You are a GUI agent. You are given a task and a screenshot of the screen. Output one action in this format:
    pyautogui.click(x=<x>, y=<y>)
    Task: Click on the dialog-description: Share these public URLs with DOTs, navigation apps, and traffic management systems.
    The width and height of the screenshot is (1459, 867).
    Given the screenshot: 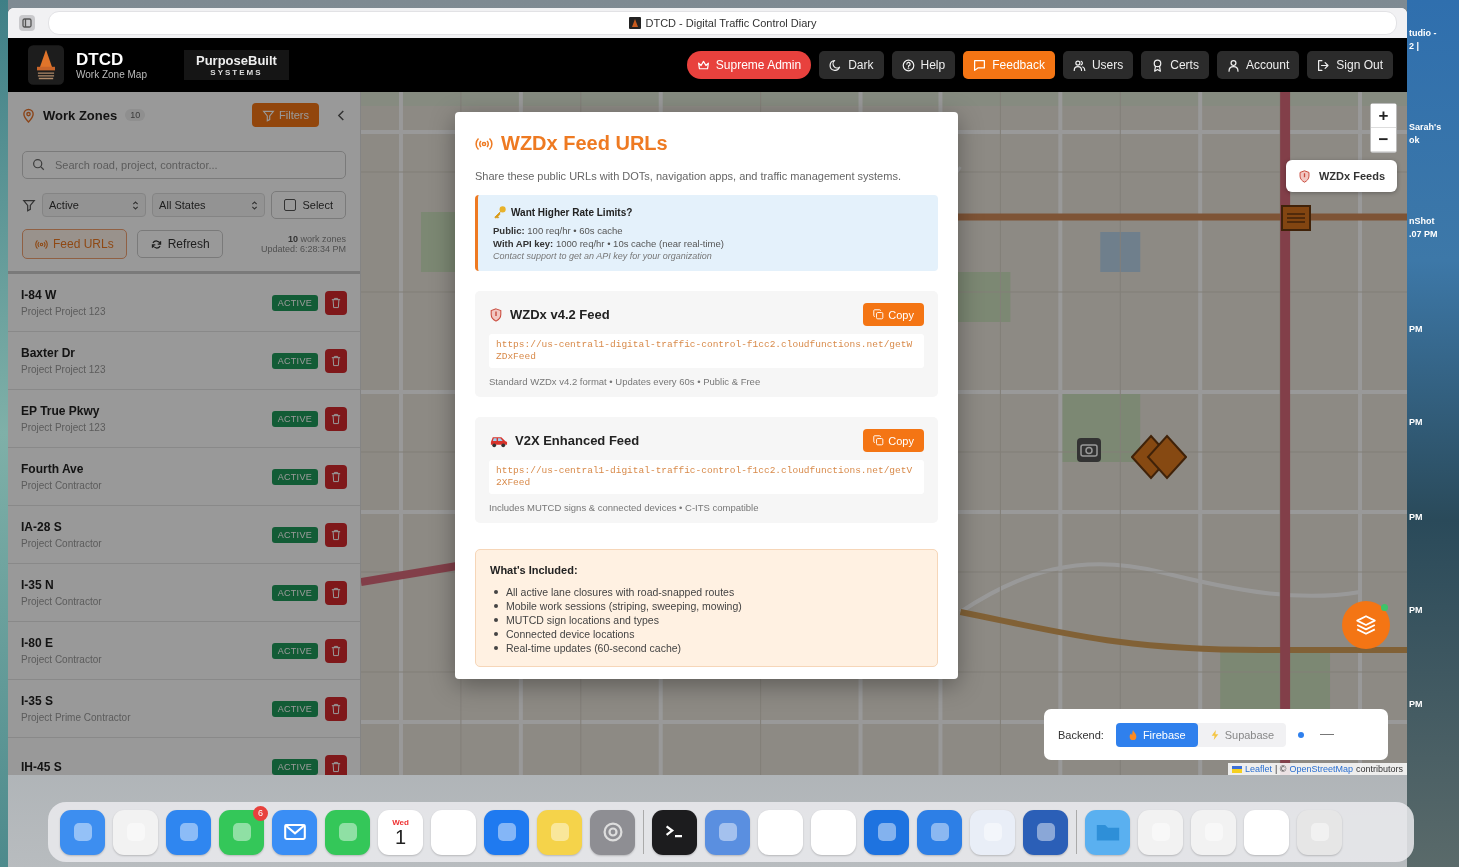 What is the action you would take?
    pyautogui.click(x=688, y=176)
    